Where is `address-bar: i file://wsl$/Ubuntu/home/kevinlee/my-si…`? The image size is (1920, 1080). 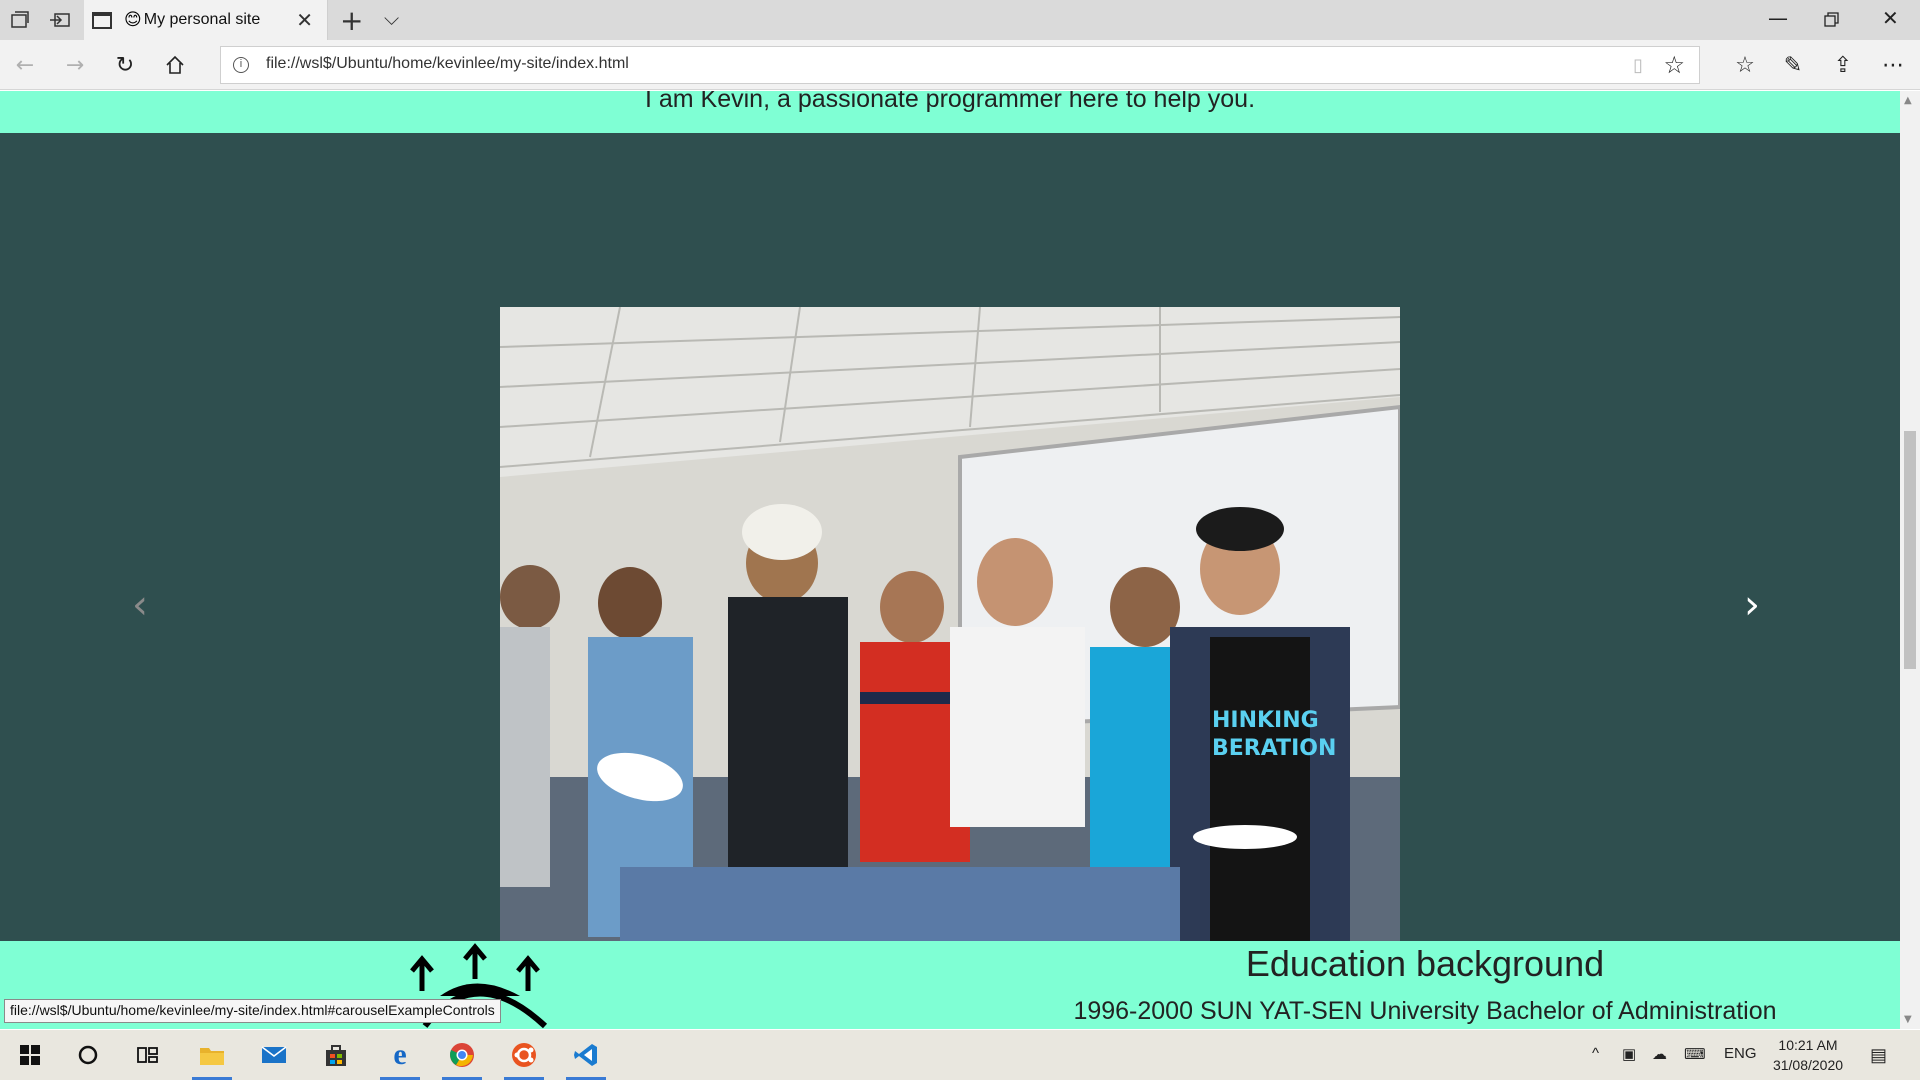
address-bar: i file://wsl$/Ubuntu/home/kevinlee/my-si… is located at coordinates (960, 65).